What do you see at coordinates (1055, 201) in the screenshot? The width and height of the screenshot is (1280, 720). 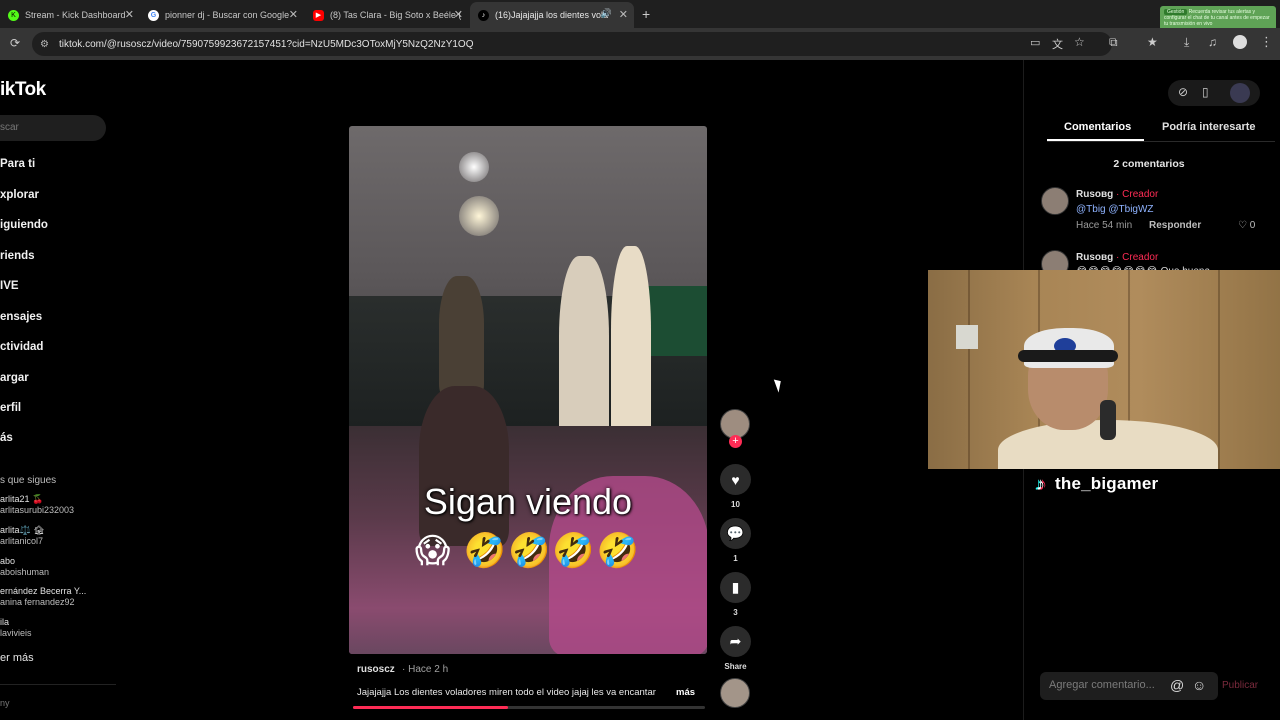 I see `commenter-avatar` at bounding box center [1055, 201].